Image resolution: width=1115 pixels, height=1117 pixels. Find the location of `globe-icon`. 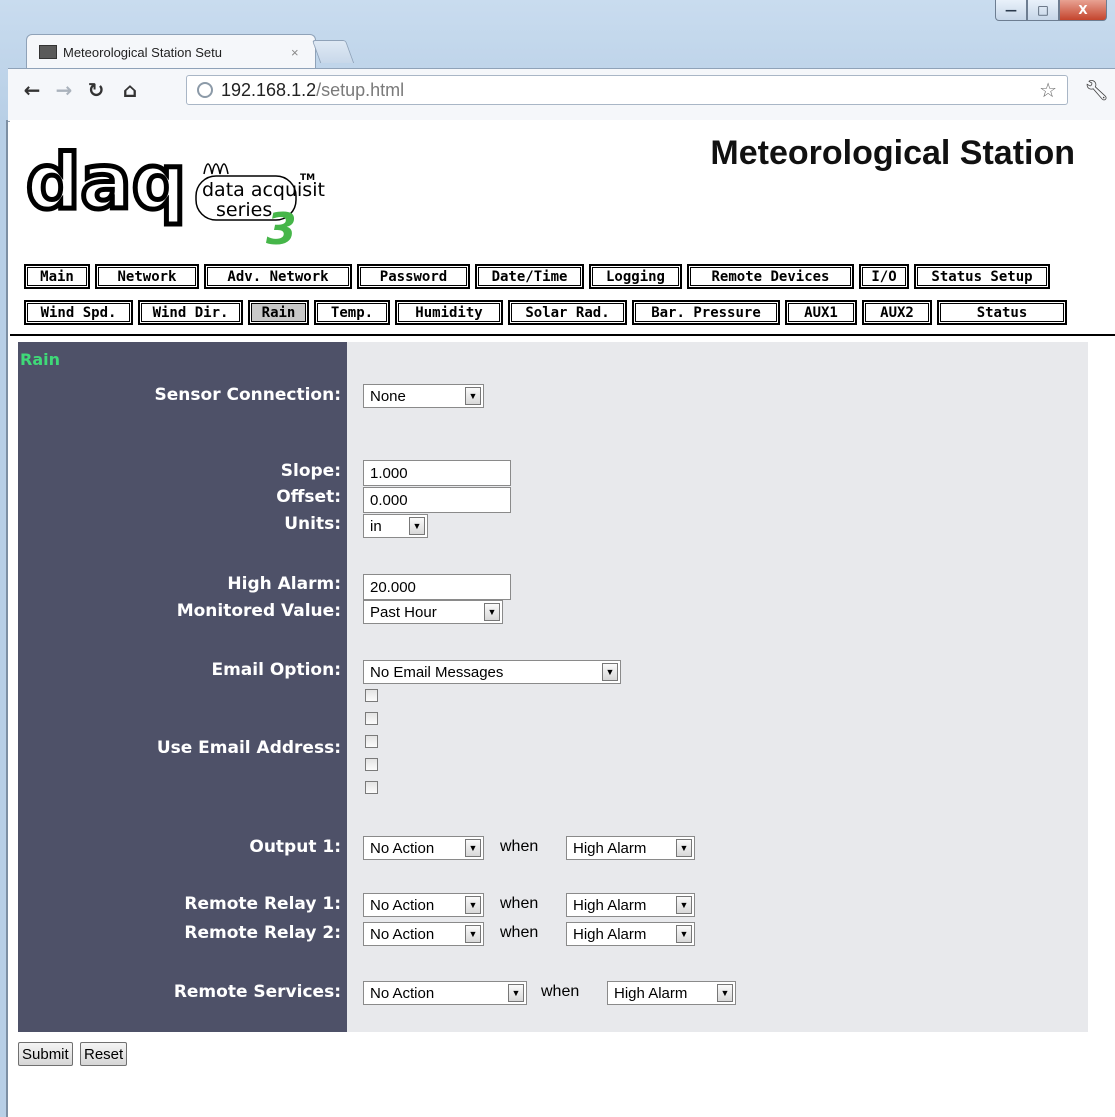

globe-icon is located at coordinates (205, 90).